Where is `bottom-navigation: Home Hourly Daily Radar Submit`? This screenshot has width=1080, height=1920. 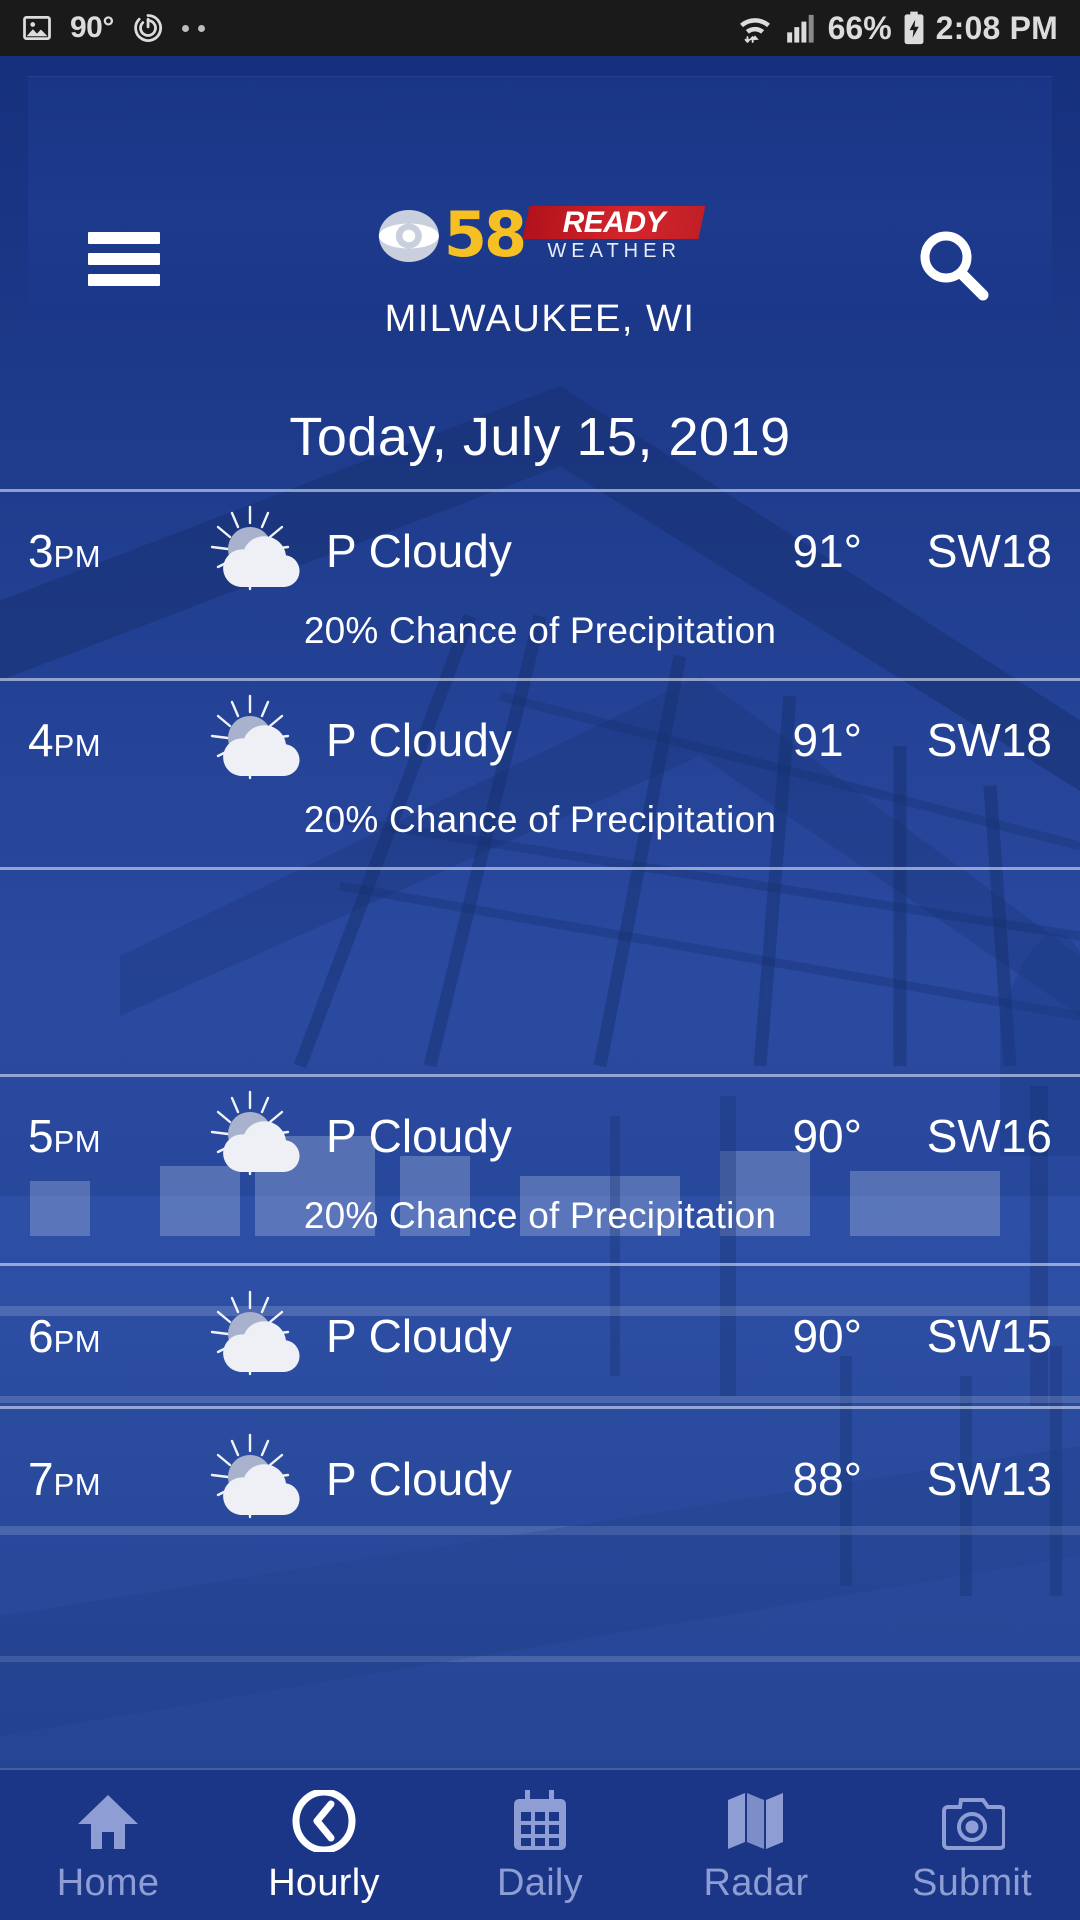 bottom-navigation: Home Hourly Daily Radar Submit is located at coordinates (540, 1844).